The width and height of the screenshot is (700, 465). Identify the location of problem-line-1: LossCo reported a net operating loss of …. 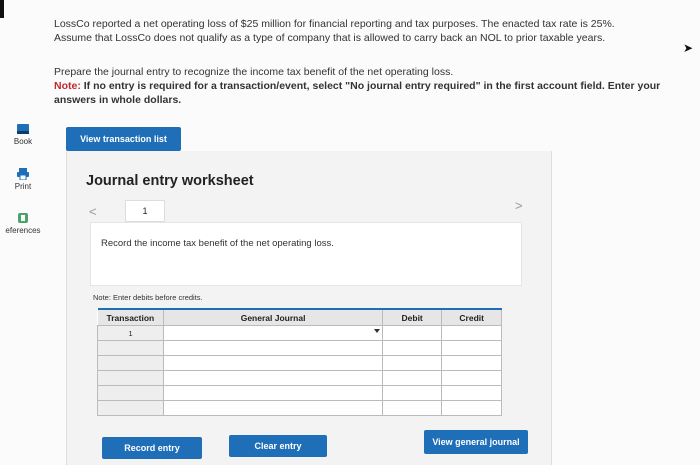
(334, 24).